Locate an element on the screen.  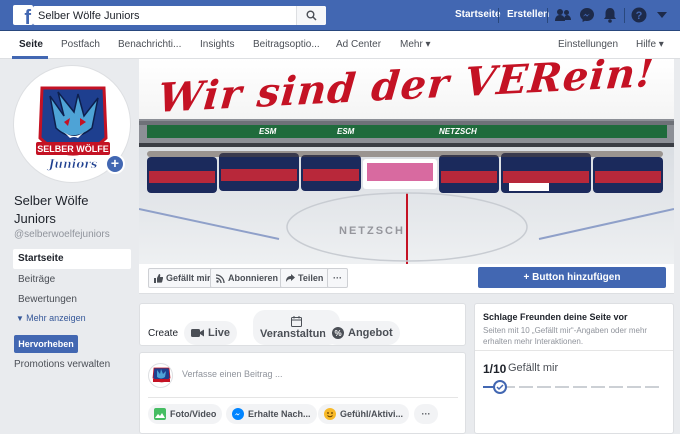
like-button: Gefällt mir is located at coordinates (182, 278).